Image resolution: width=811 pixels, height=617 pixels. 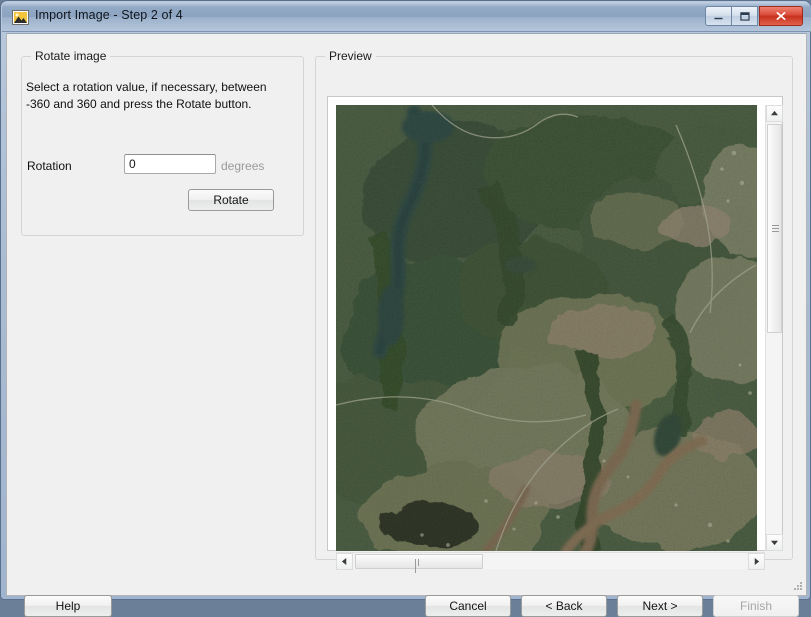 I want to click on back-button: < Back, so click(x=564, y=606).